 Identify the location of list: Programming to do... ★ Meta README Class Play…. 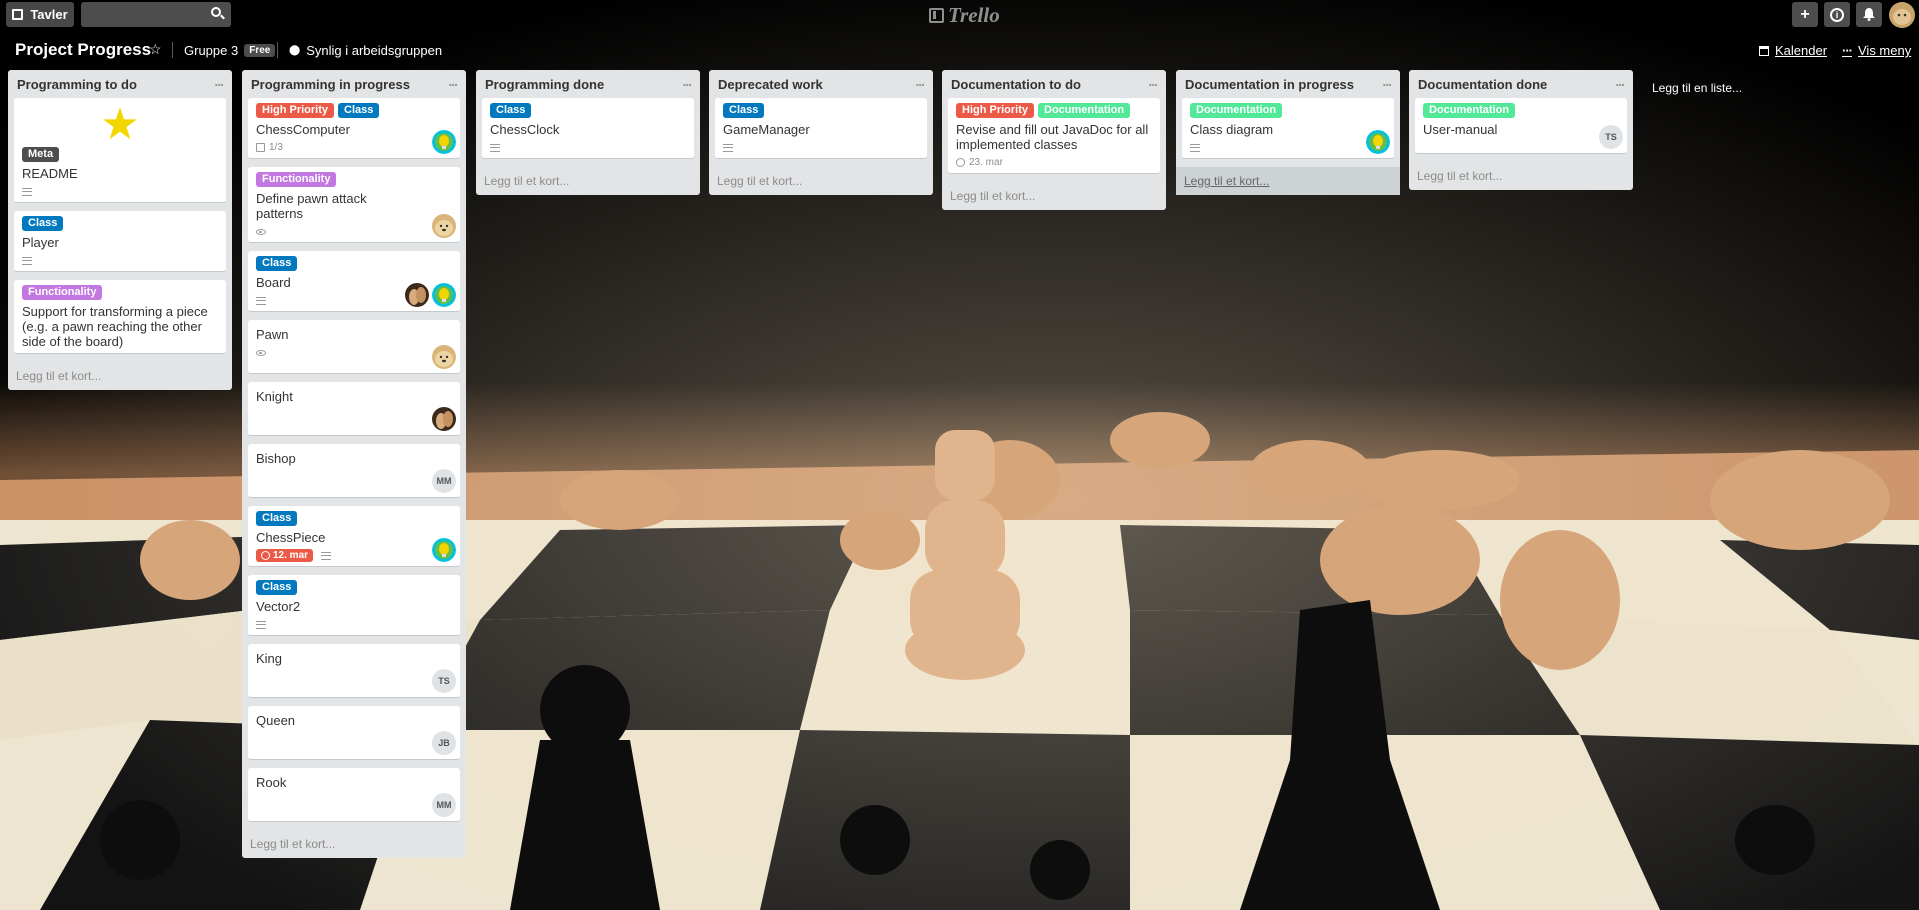
(120, 230).